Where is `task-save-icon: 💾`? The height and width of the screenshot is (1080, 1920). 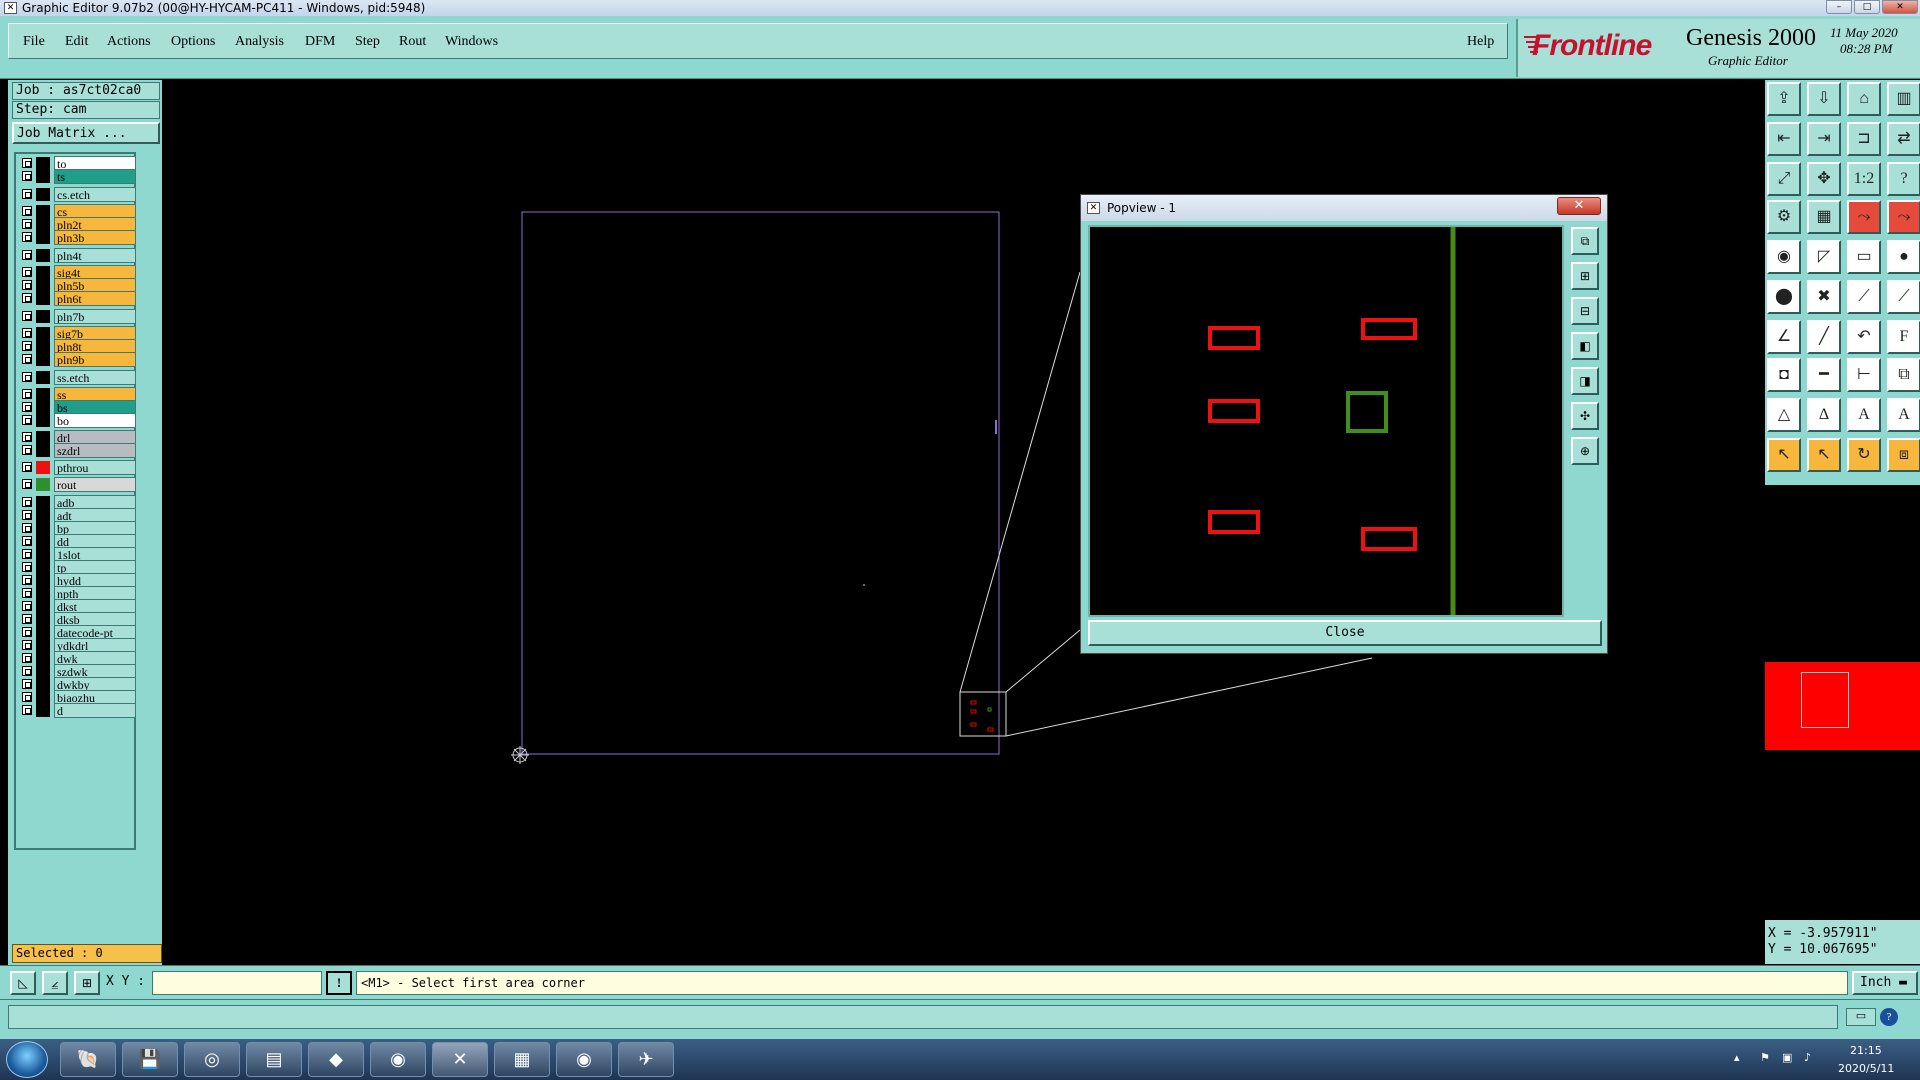 task-save-icon: 💾 is located at coordinates (150, 1059).